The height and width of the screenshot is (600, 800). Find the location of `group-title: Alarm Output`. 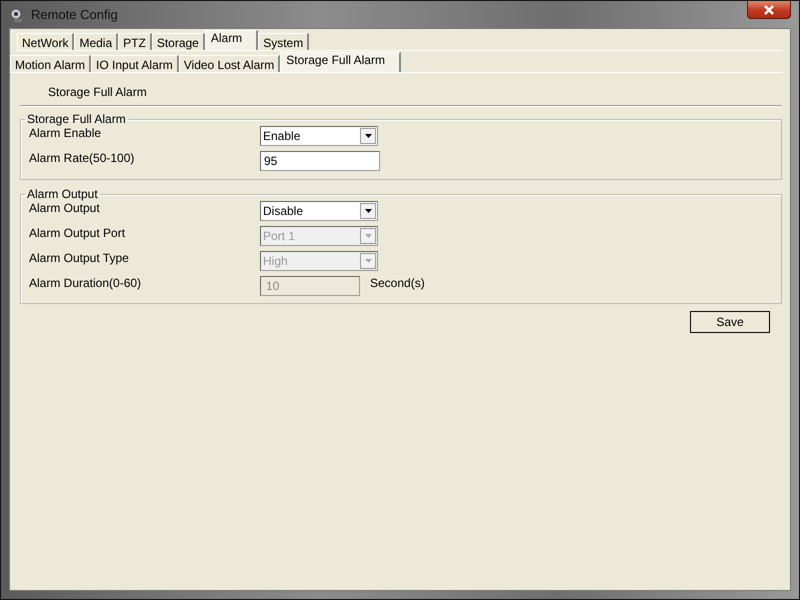

group-title: Alarm Output is located at coordinates (62, 194).